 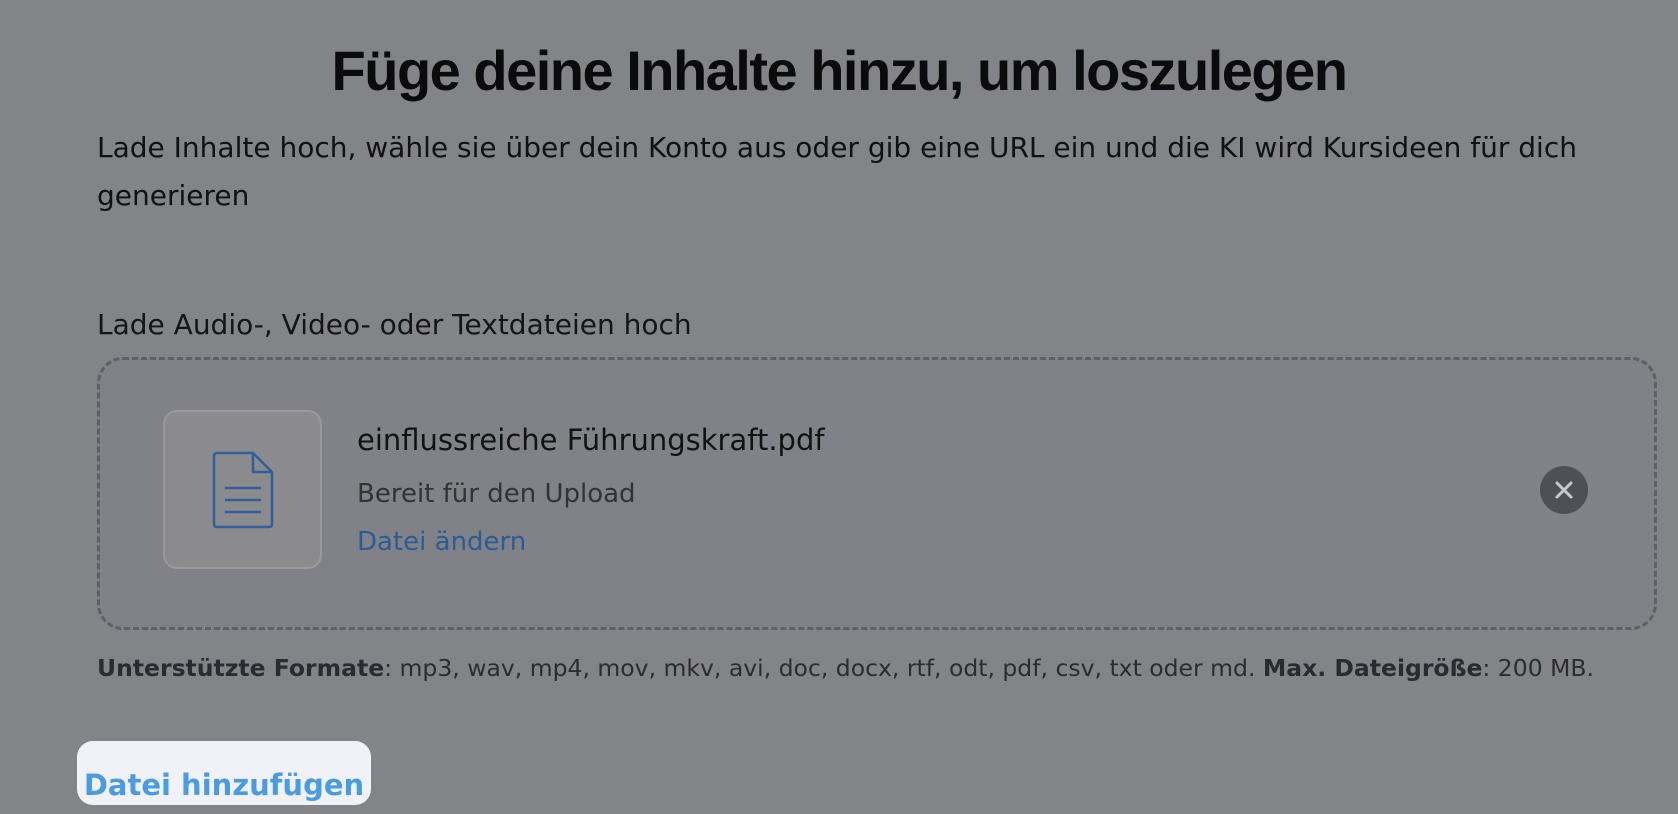 I want to click on change-file-link: Datei ändern, so click(x=441, y=542).